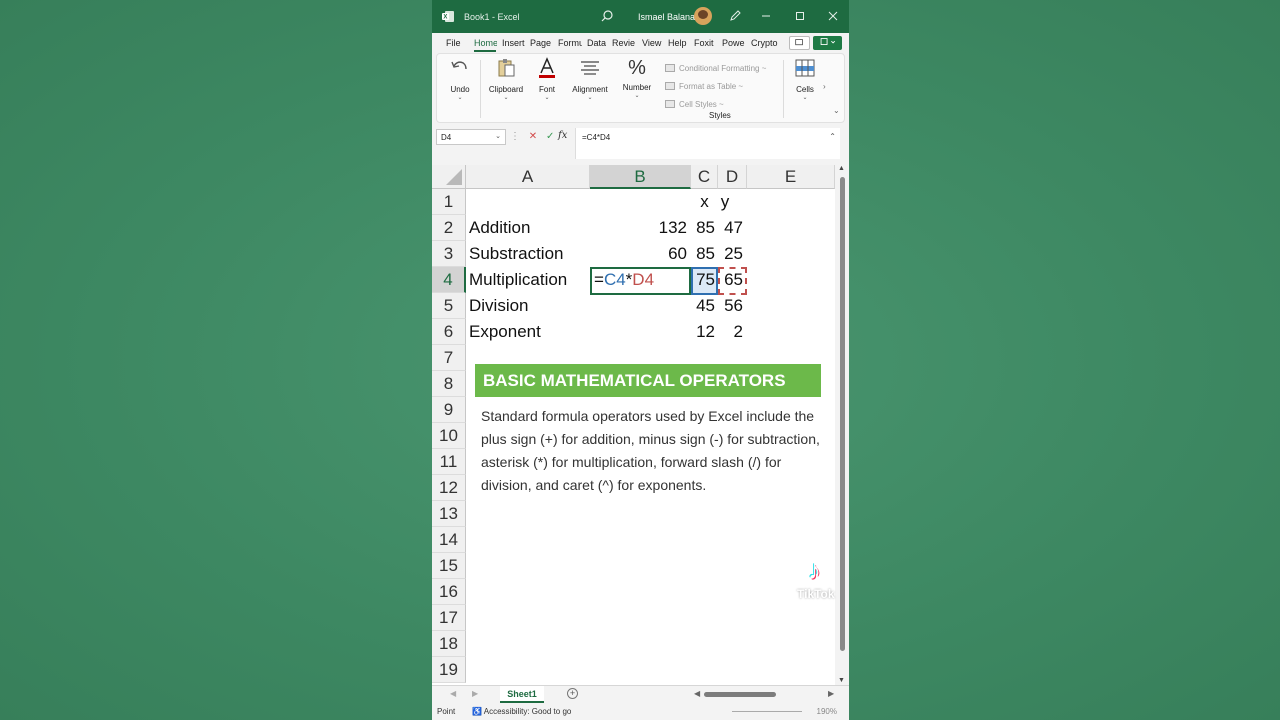 The height and width of the screenshot is (720, 1280). What do you see at coordinates (640, 177) in the screenshot?
I see `column-header-b: B` at bounding box center [640, 177].